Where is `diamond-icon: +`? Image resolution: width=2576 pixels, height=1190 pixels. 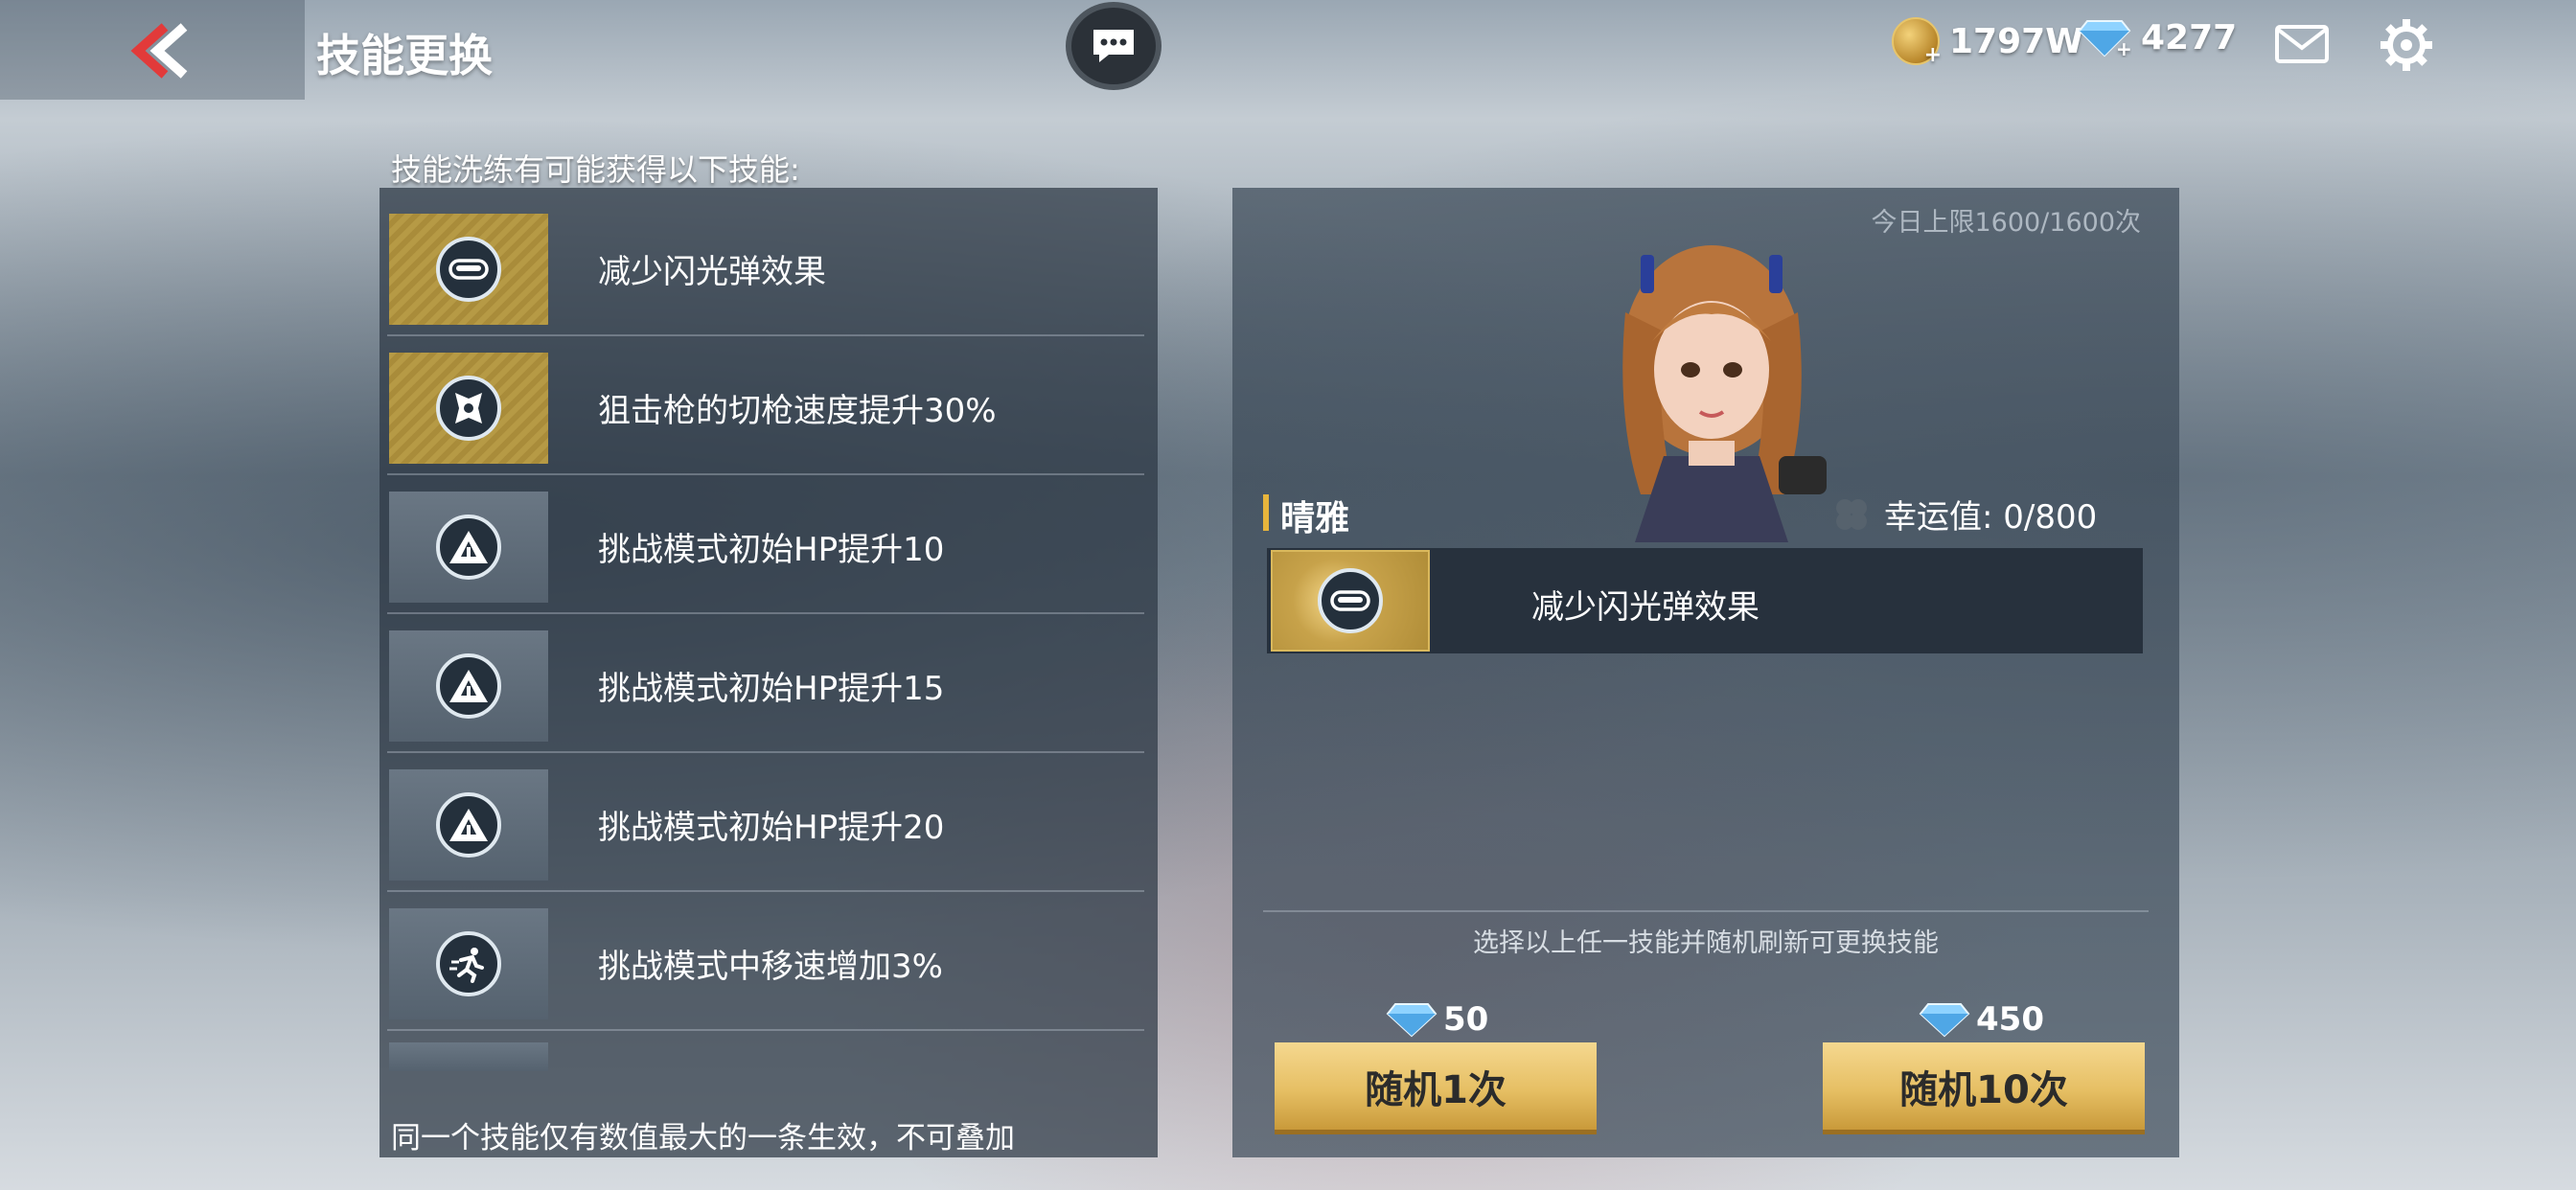
diamond-icon: + is located at coordinates (2104, 39).